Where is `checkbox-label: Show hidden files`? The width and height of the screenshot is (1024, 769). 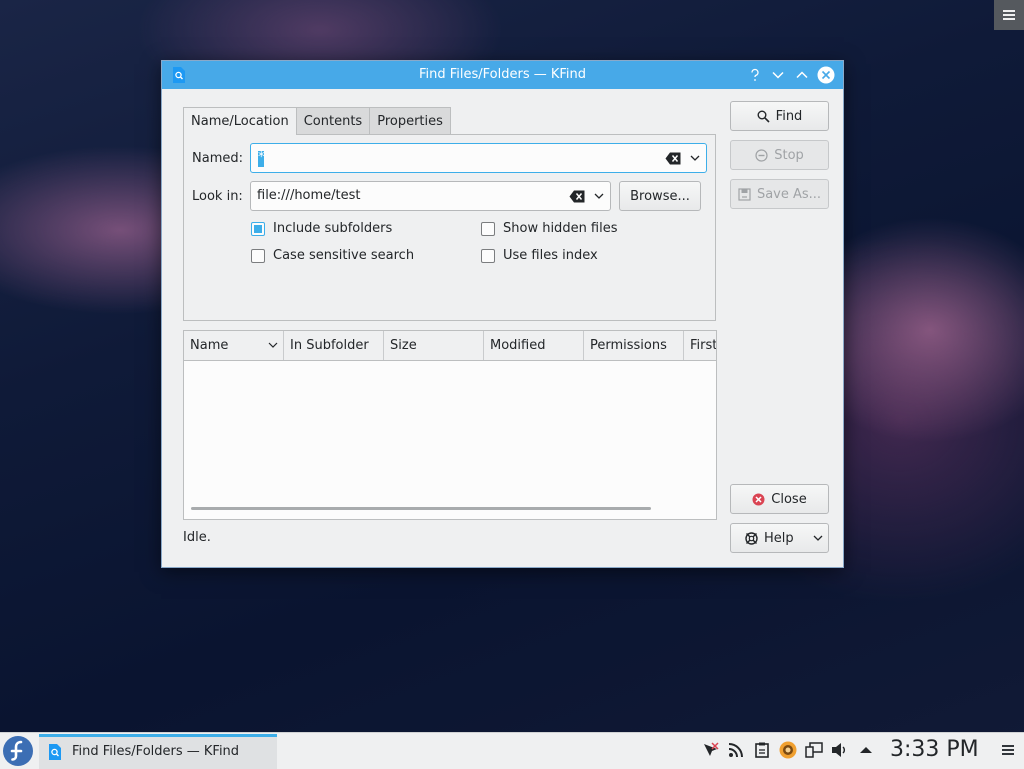 checkbox-label: Show hidden files is located at coordinates (560, 228).